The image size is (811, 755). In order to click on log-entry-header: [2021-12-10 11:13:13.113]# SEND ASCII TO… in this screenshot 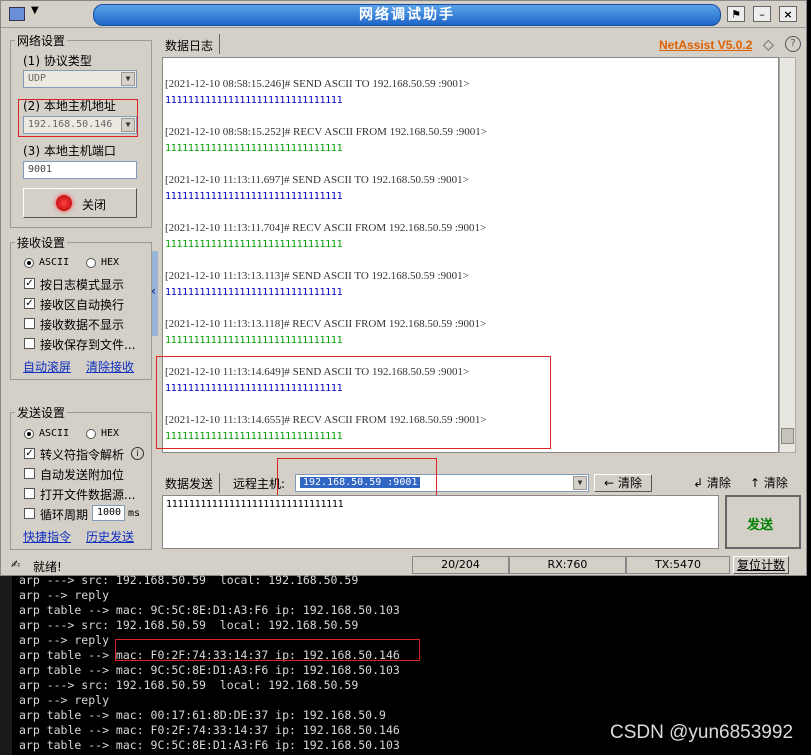, I will do `click(317, 276)`.